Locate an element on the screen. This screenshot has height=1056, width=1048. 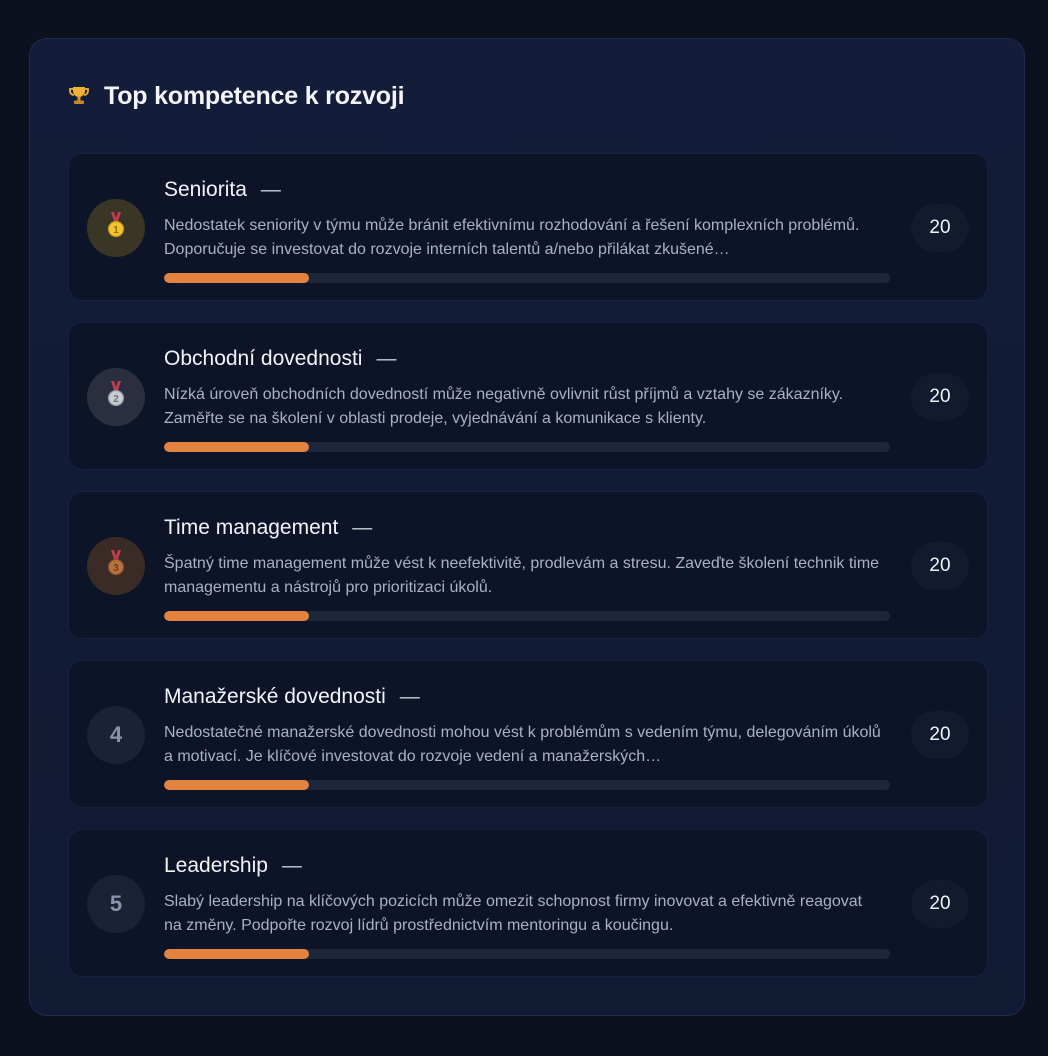
bronze-medal-icon: 3 is located at coordinates (116, 566).